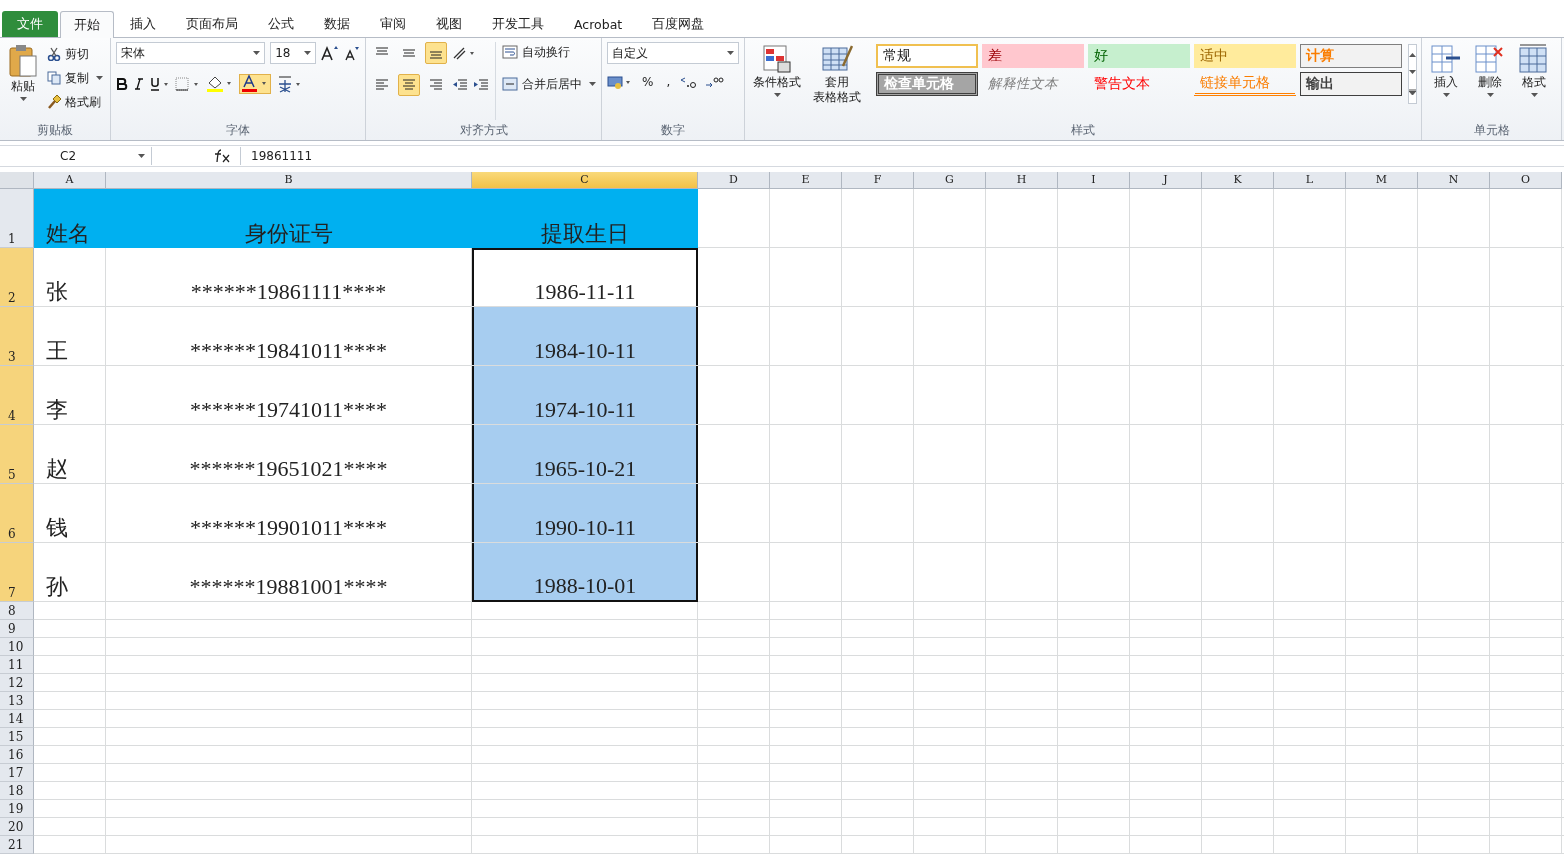 The height and width of the screenshot is (861, 1564). What do you see at coordinates (1022, 180) in the screenshot?
I see `column-header: H` at bounding box center [1022, 180].